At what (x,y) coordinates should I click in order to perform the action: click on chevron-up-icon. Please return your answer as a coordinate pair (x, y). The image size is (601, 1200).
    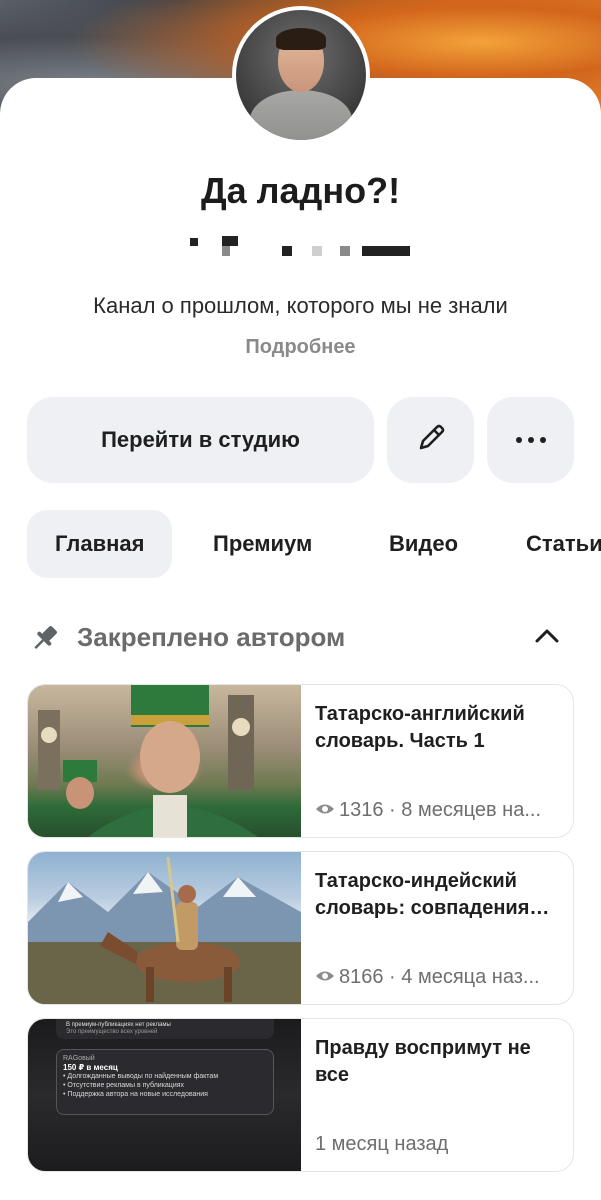
    Looking at the image, I should click on (547, 637).